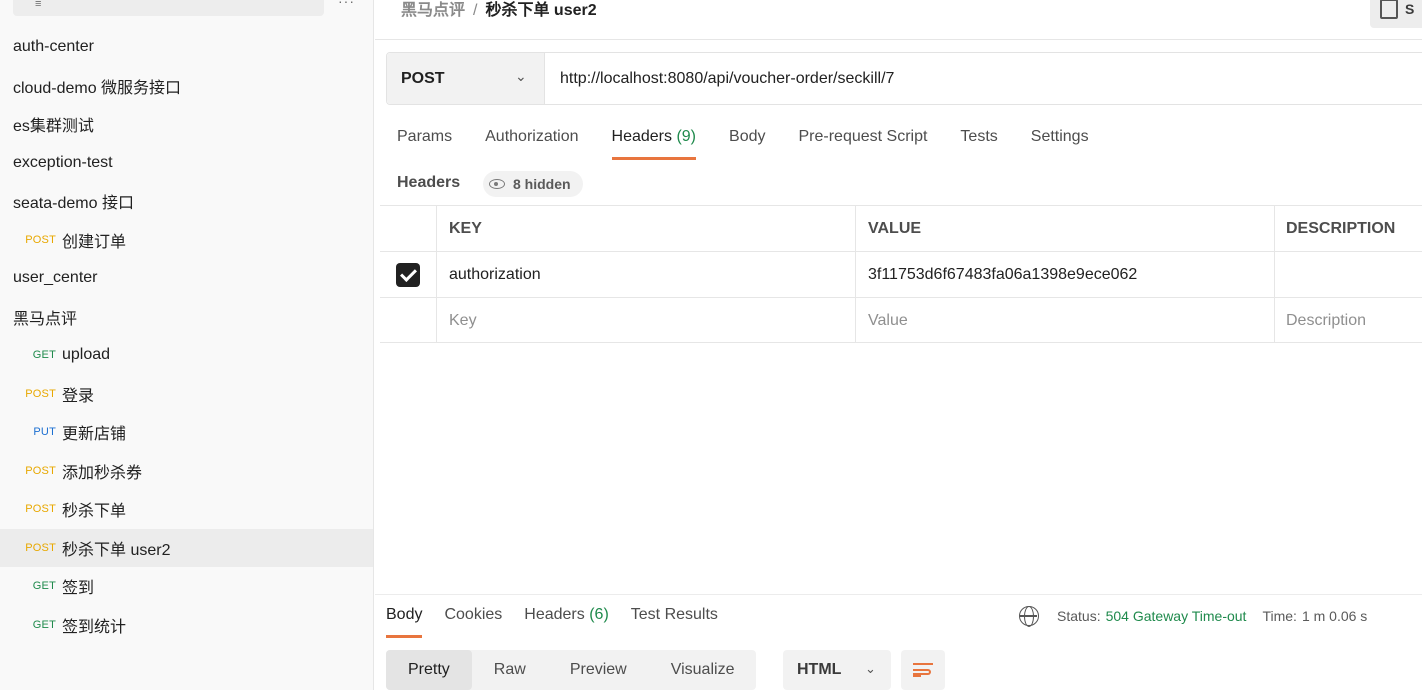 The image size is (1422, 690). I want to click on request-item: GET upload, so click(186, 355).